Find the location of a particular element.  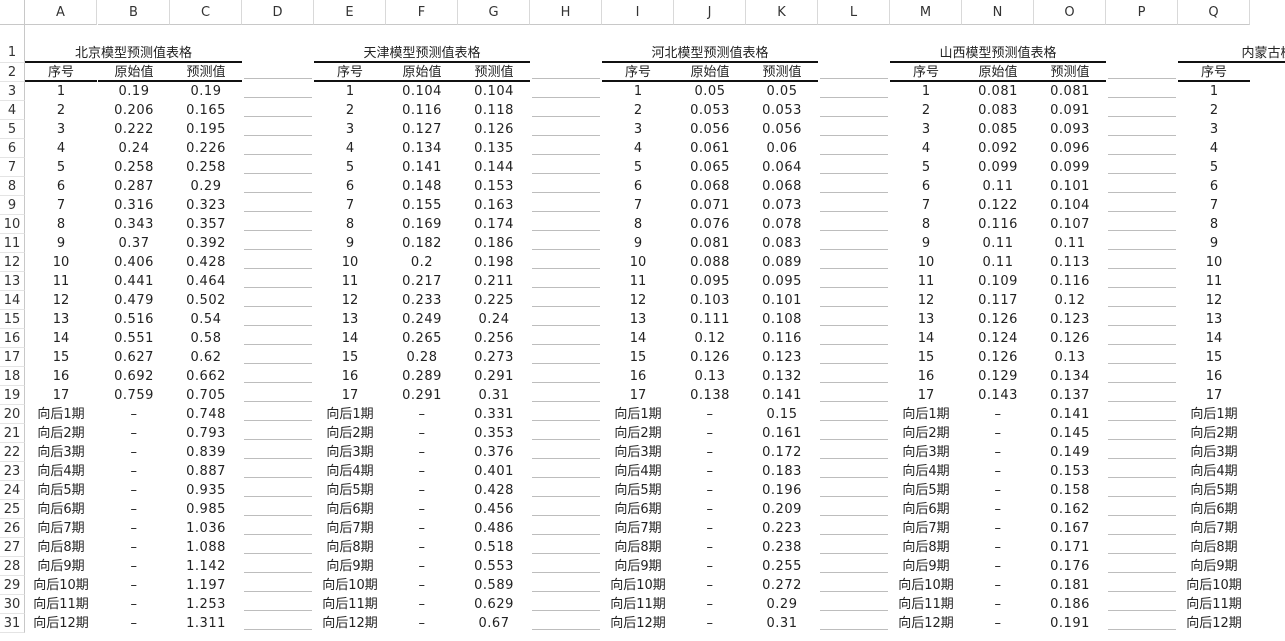

original-cell: 0.627 is located at coordinates (134, 357).